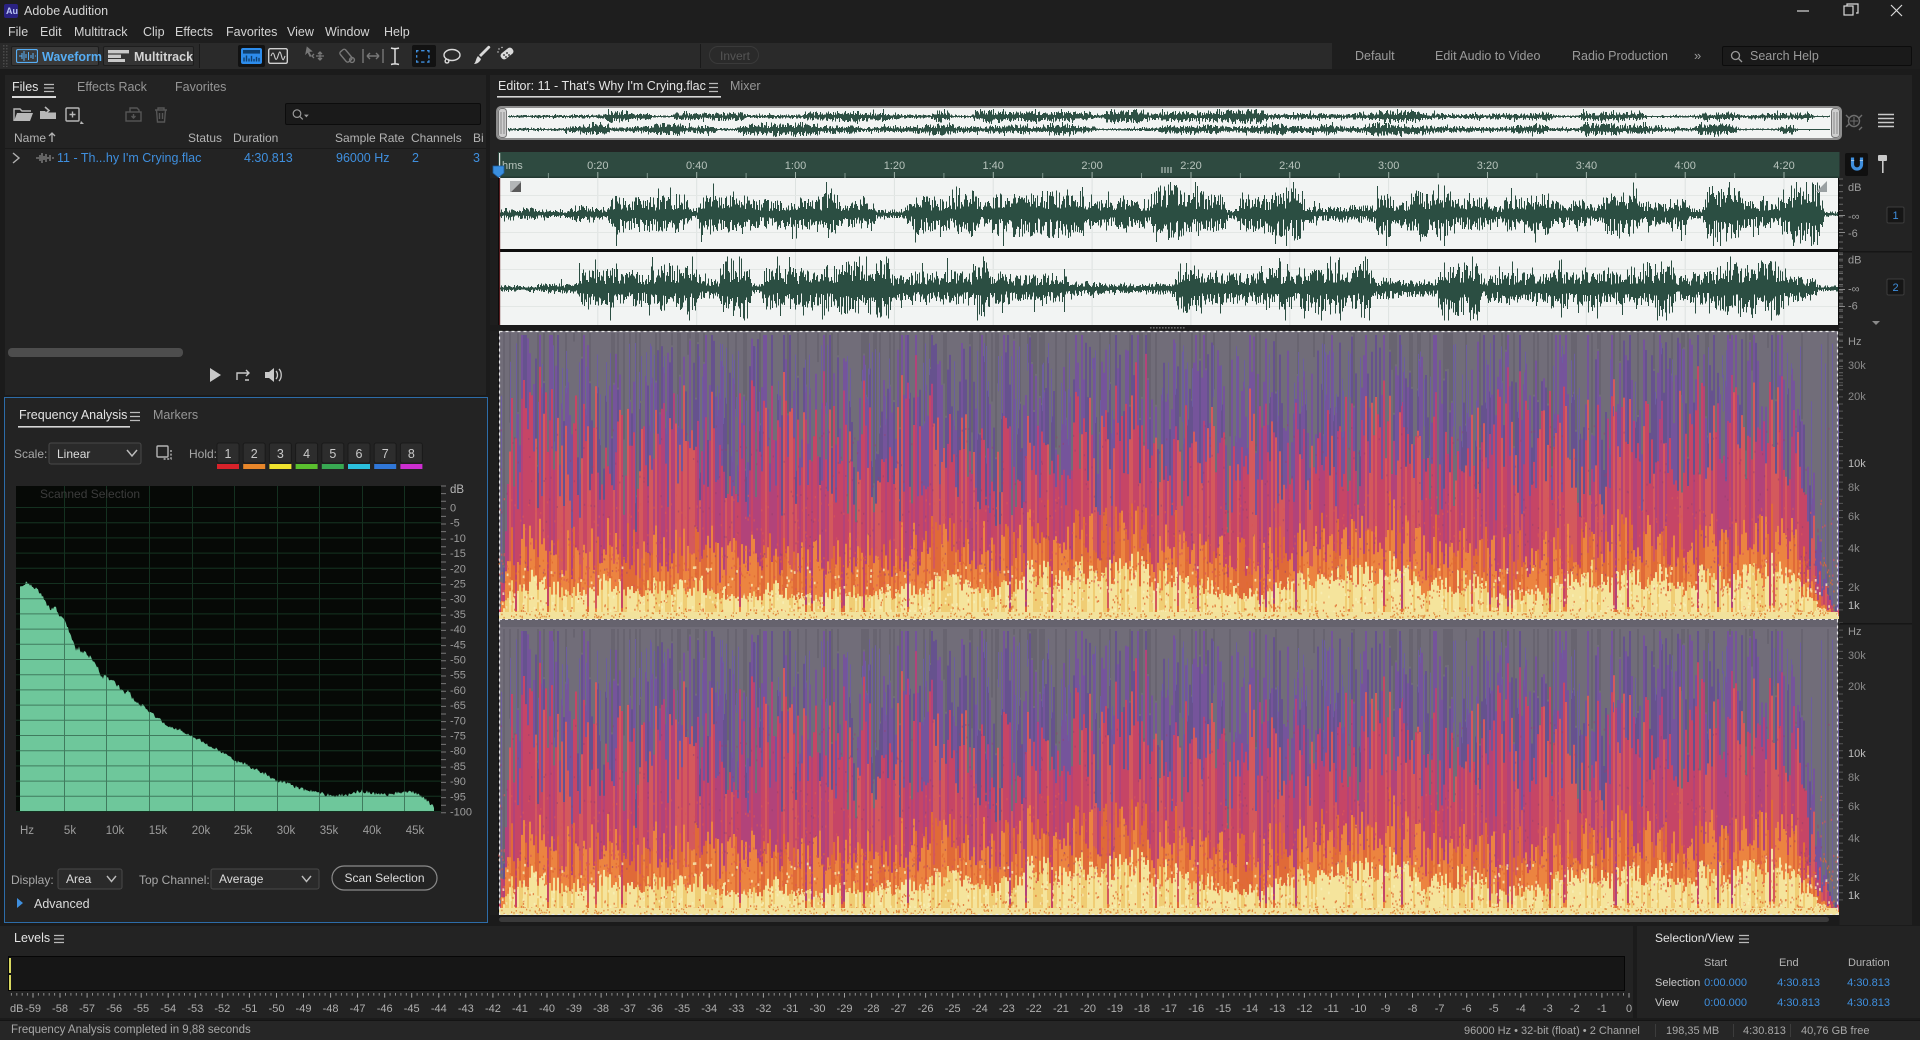 Image resolution: width=1920 pixels, height=1040 pixels. What do you see at coordinates (1304, 1009) in the screenshot?
I see `svg-text: -12` at bounding box center [1304, 1009].